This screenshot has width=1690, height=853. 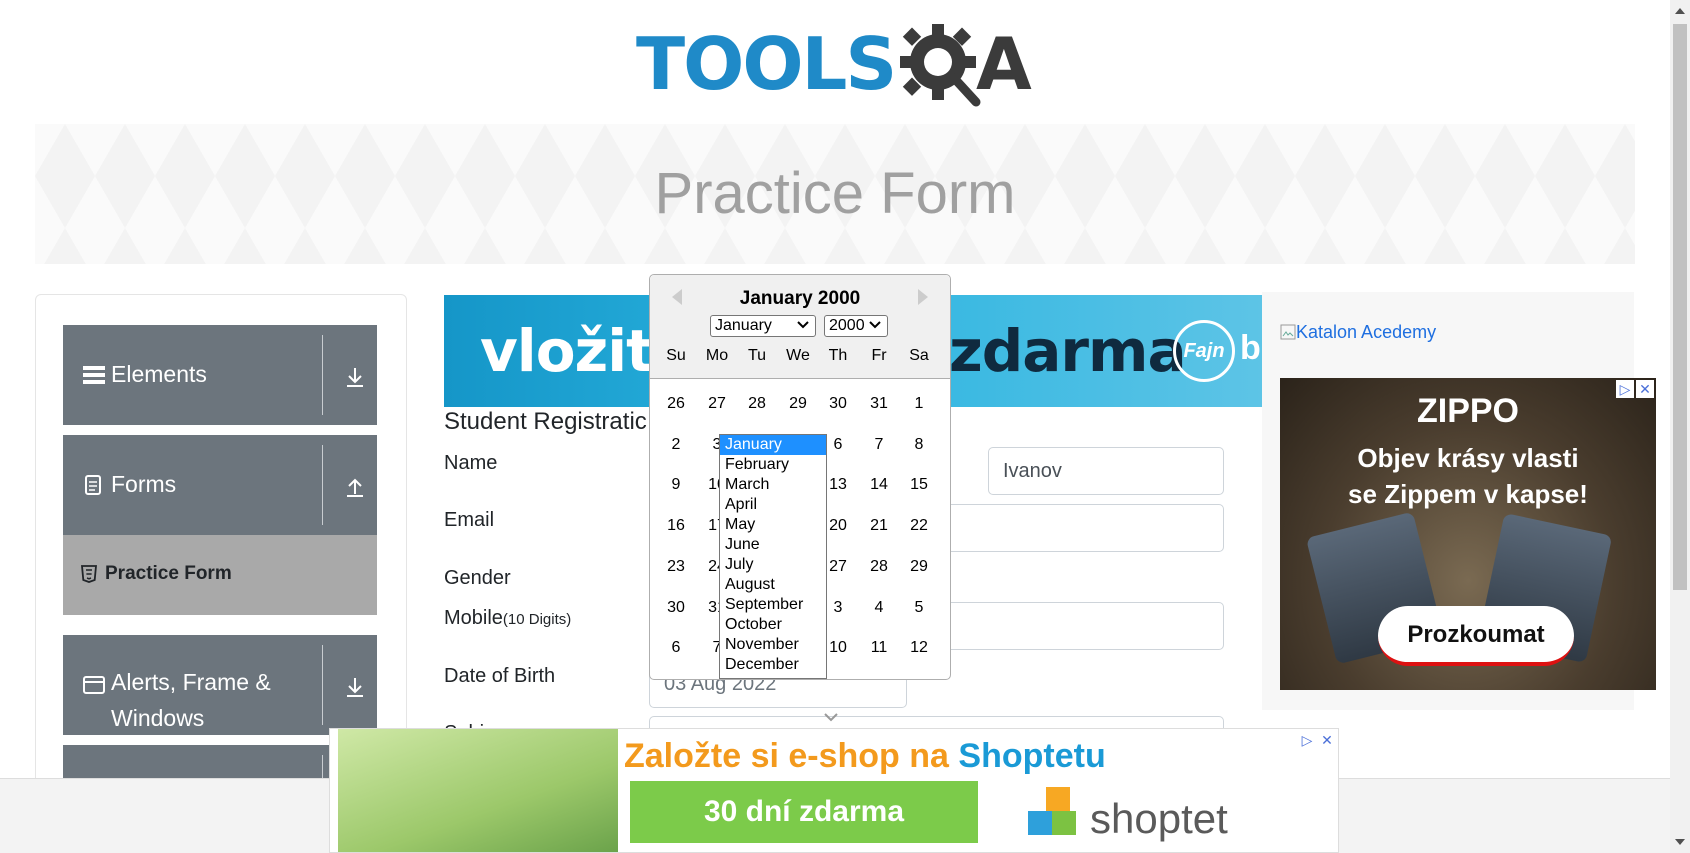 What do you see at coordinates (773, 625) in the screenshot?
I see `month-option: October` at bounding box center [773, 625].